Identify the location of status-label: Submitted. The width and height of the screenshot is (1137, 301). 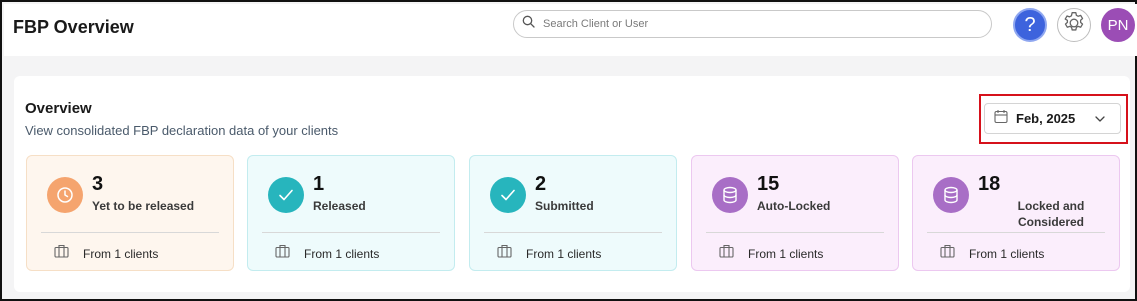
(564, 206).